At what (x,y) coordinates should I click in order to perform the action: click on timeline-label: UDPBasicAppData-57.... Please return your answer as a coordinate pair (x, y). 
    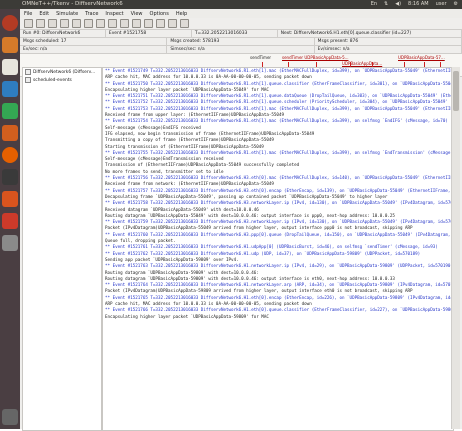
    Looking at the image, I should click on (421, 57).